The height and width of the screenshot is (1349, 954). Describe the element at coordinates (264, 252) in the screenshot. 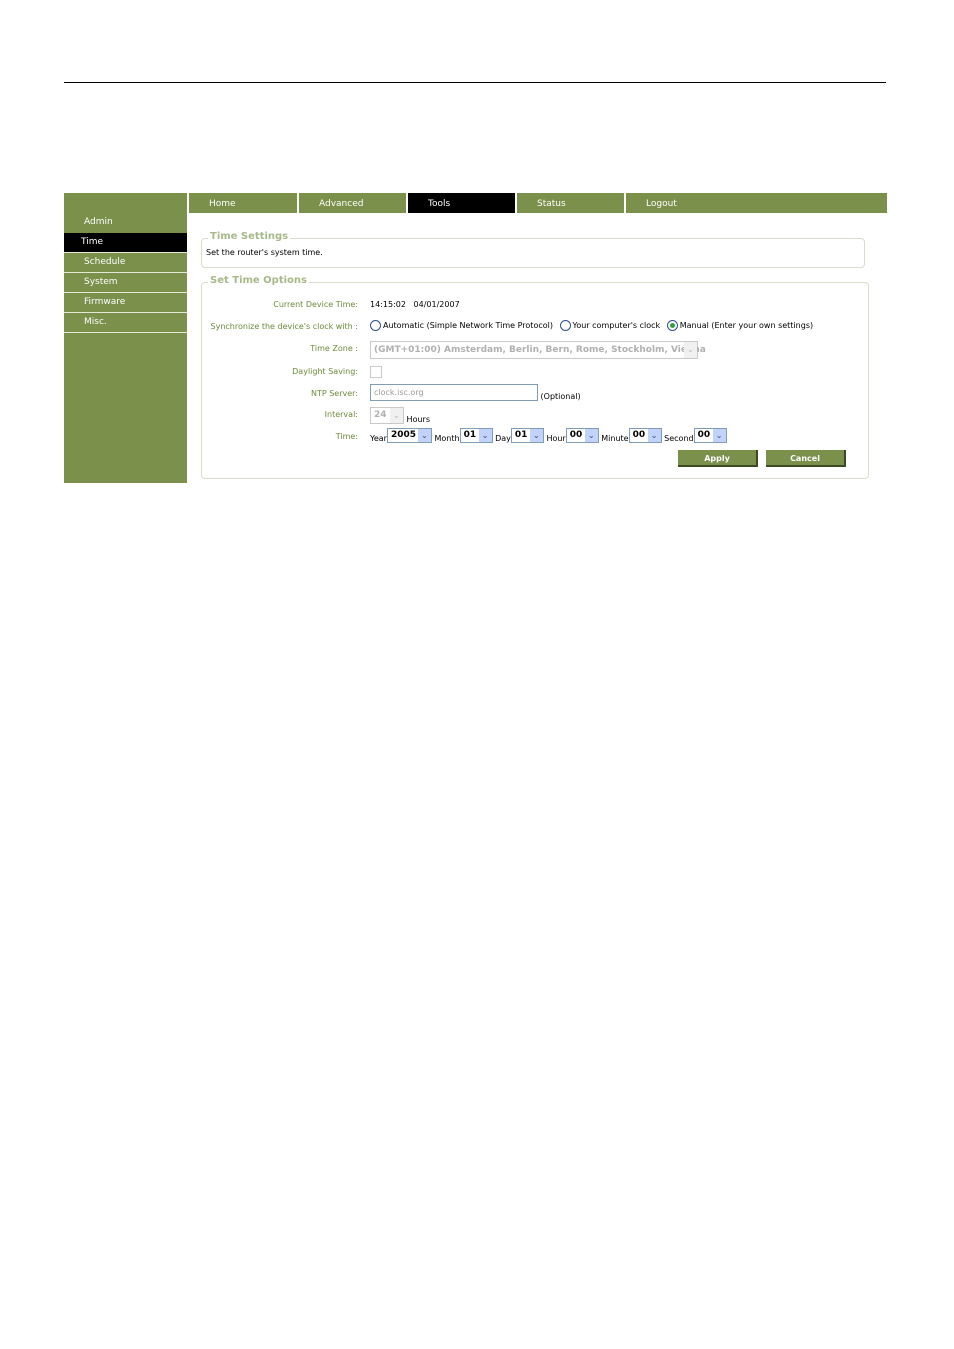

I see `time-settings-description: Set the router's system time.` at that location.